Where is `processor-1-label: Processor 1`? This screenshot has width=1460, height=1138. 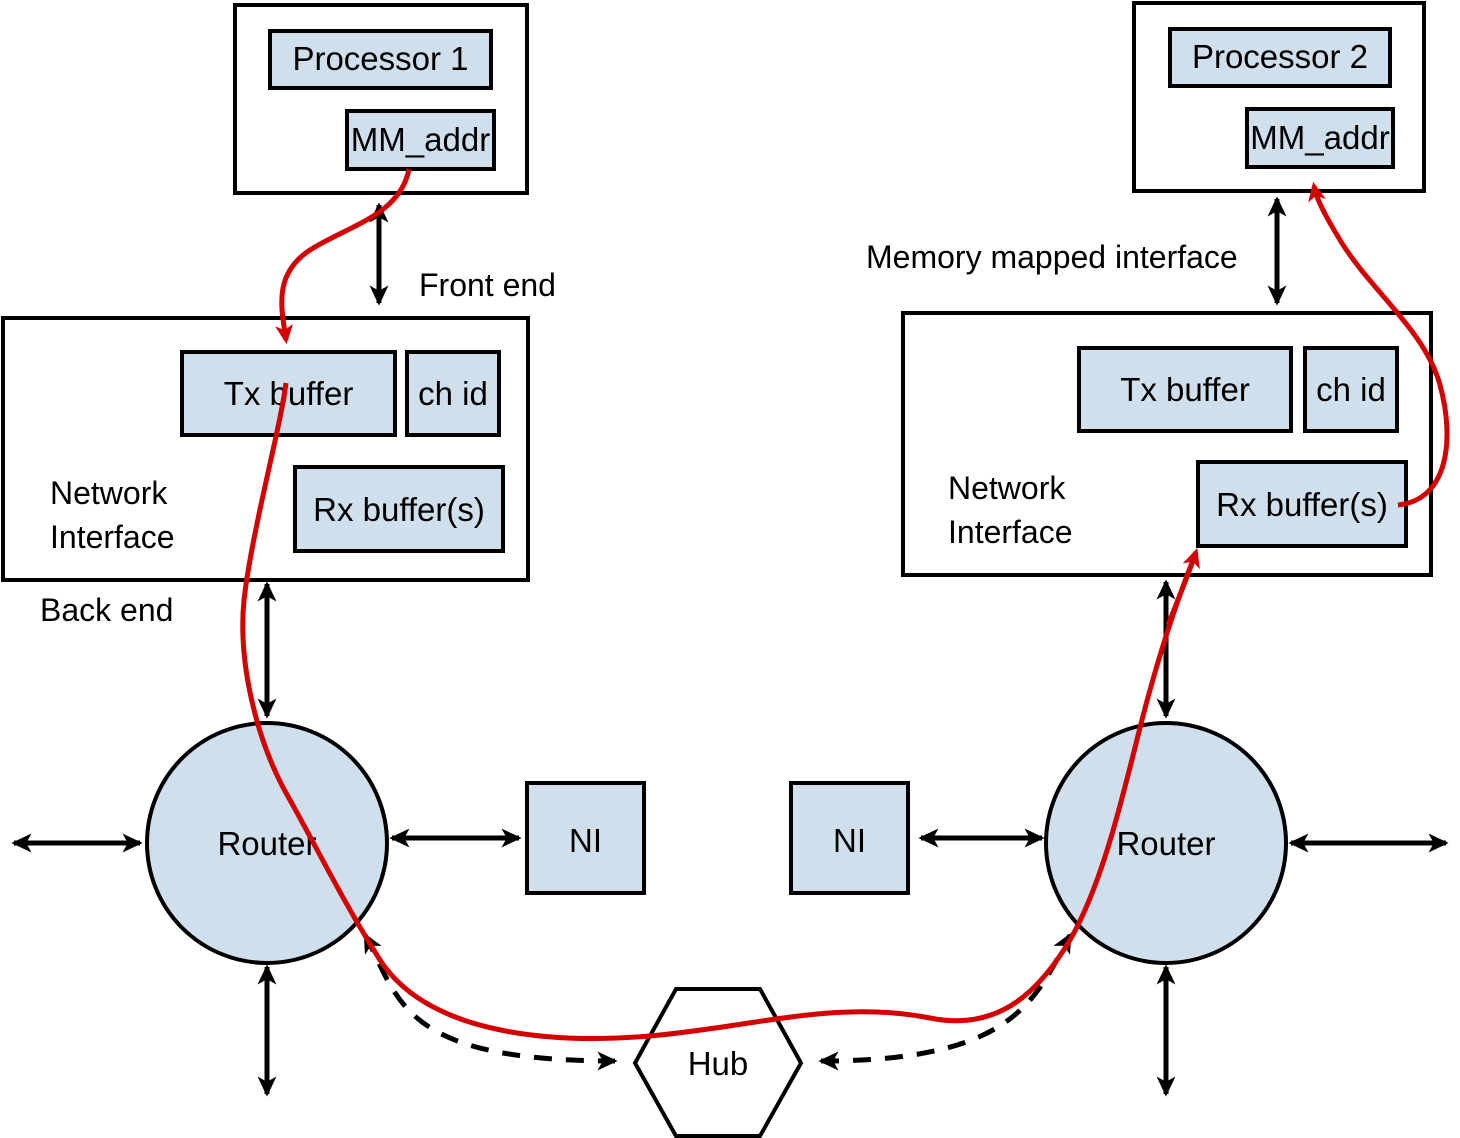
processor-1-label: Processor 1 is located at coordinates (380, 58).